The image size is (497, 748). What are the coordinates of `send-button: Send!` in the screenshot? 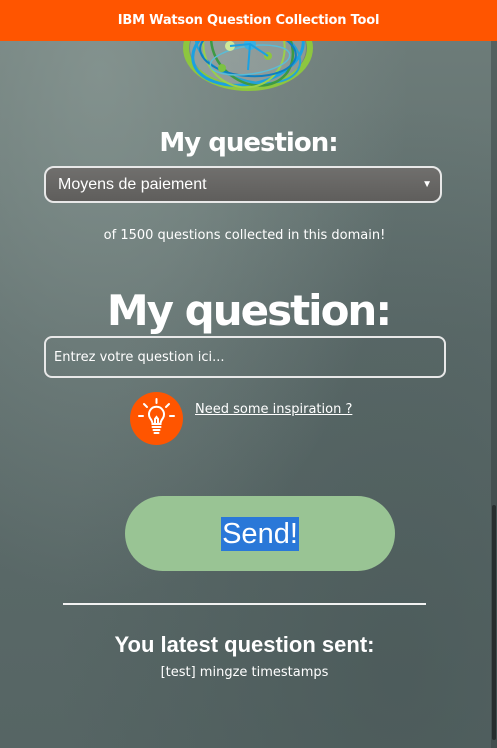 It's located at (260, 533).